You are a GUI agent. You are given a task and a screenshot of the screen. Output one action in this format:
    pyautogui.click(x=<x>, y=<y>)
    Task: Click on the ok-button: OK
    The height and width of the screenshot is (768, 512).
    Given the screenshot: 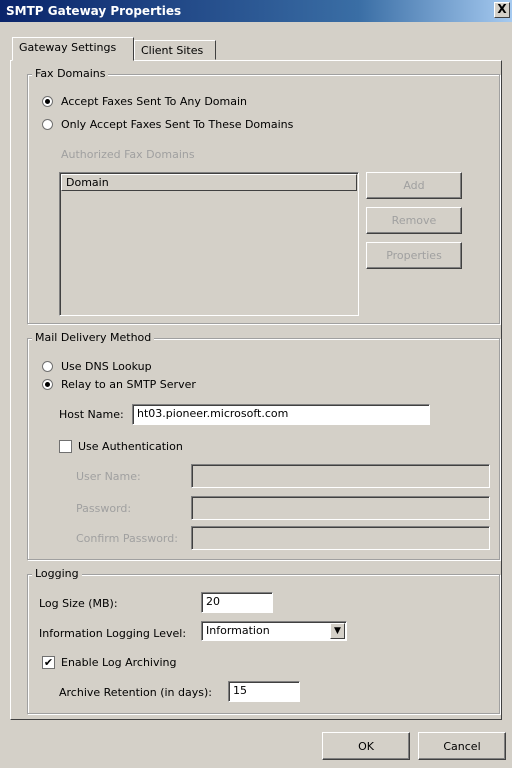 What is the action you would take?
    pyautogui.click(x=366, y=746)
    